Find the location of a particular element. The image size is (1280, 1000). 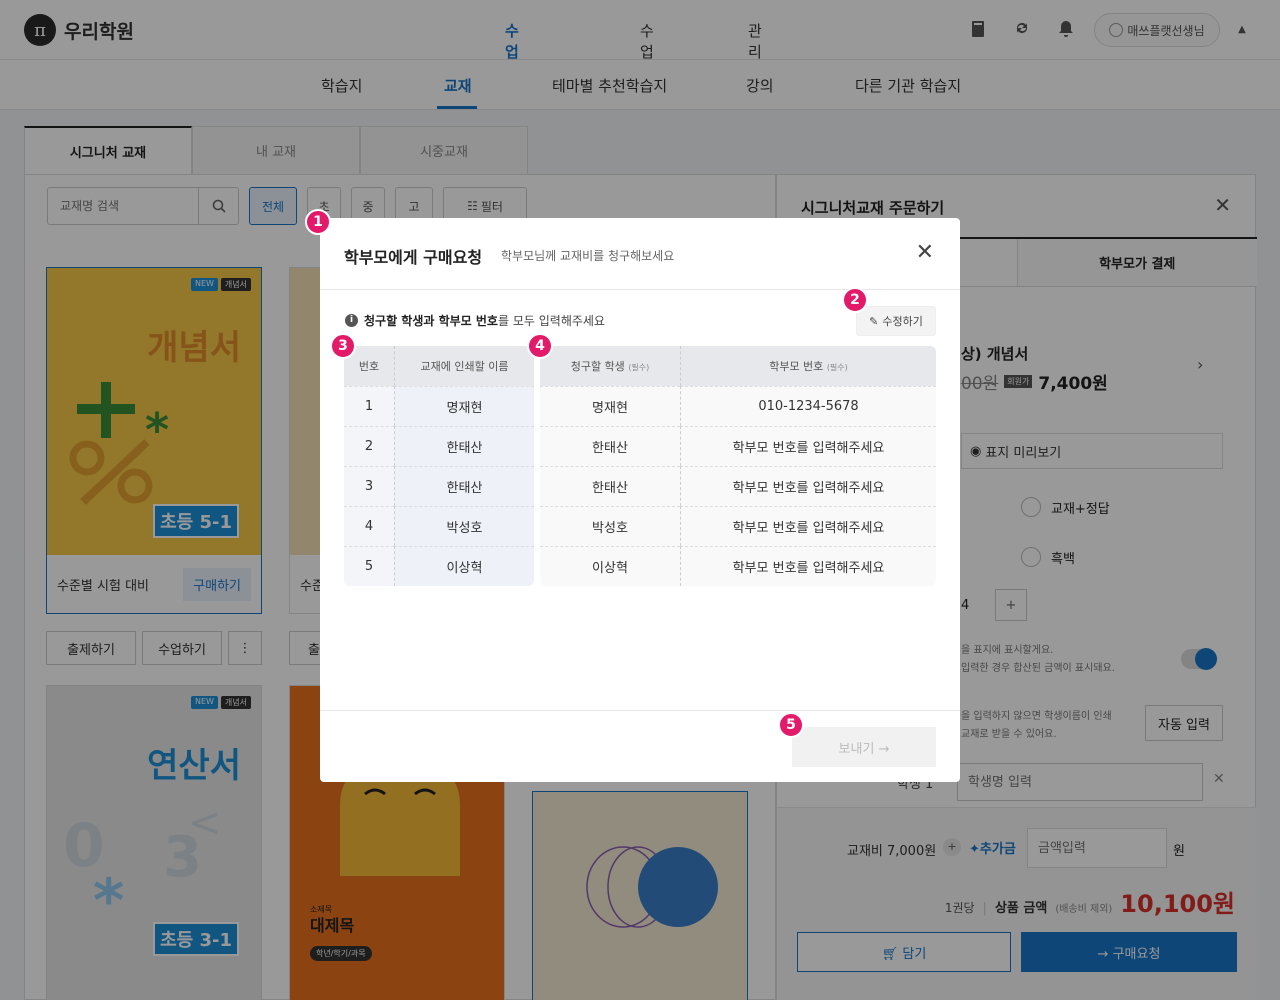

student-cell: 이상혁 is located at coordinates (610, 566).